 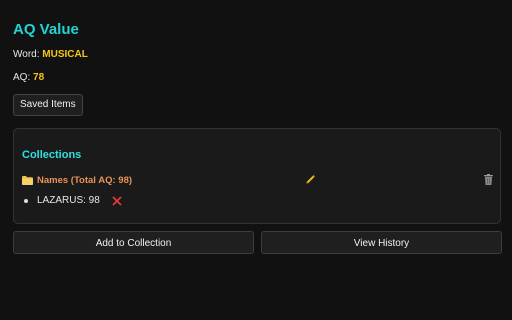 I want to click on pencil-icon, so click(x=310, y=180).